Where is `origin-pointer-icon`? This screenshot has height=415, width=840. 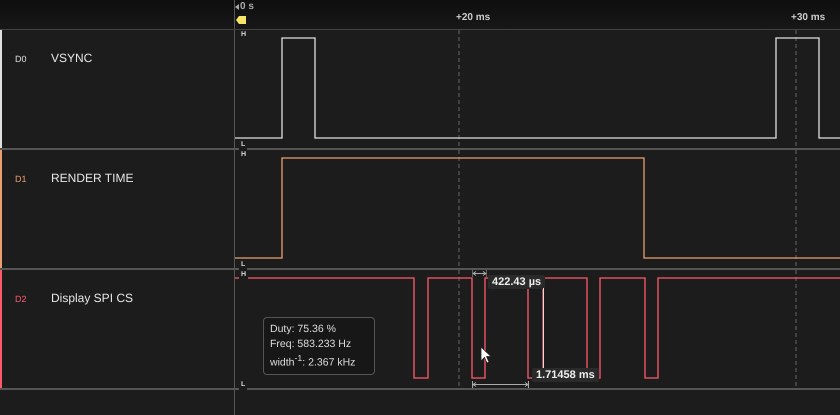 origin-pointer-icon is located at coordinates (237, 7).